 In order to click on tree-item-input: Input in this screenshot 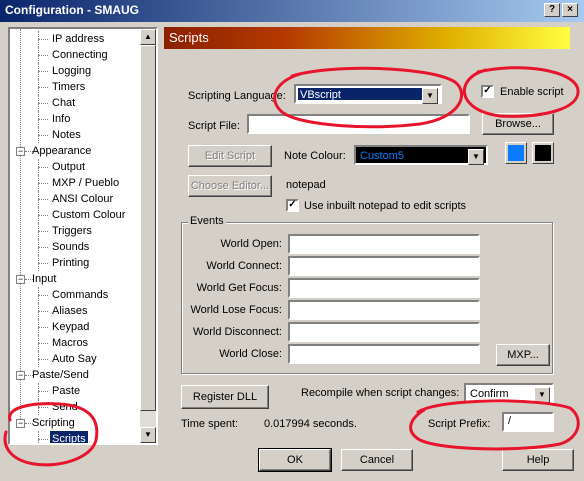, I will do `click(44, 279)`.